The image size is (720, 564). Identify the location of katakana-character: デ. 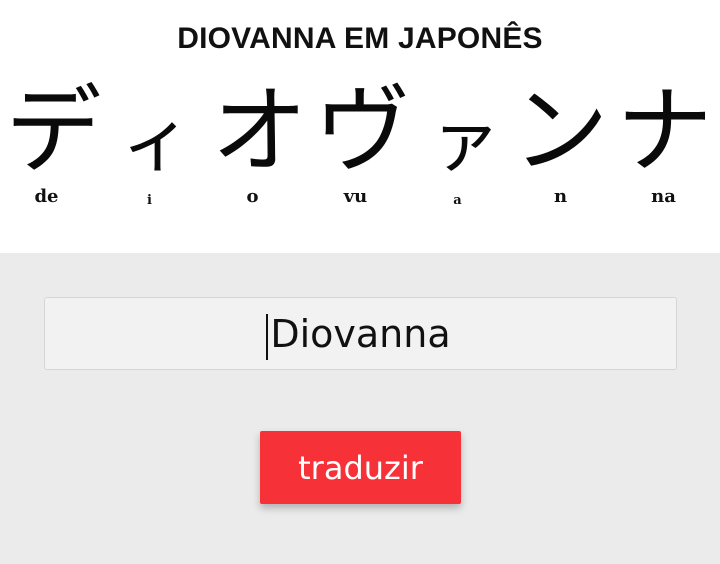
(53, 131).